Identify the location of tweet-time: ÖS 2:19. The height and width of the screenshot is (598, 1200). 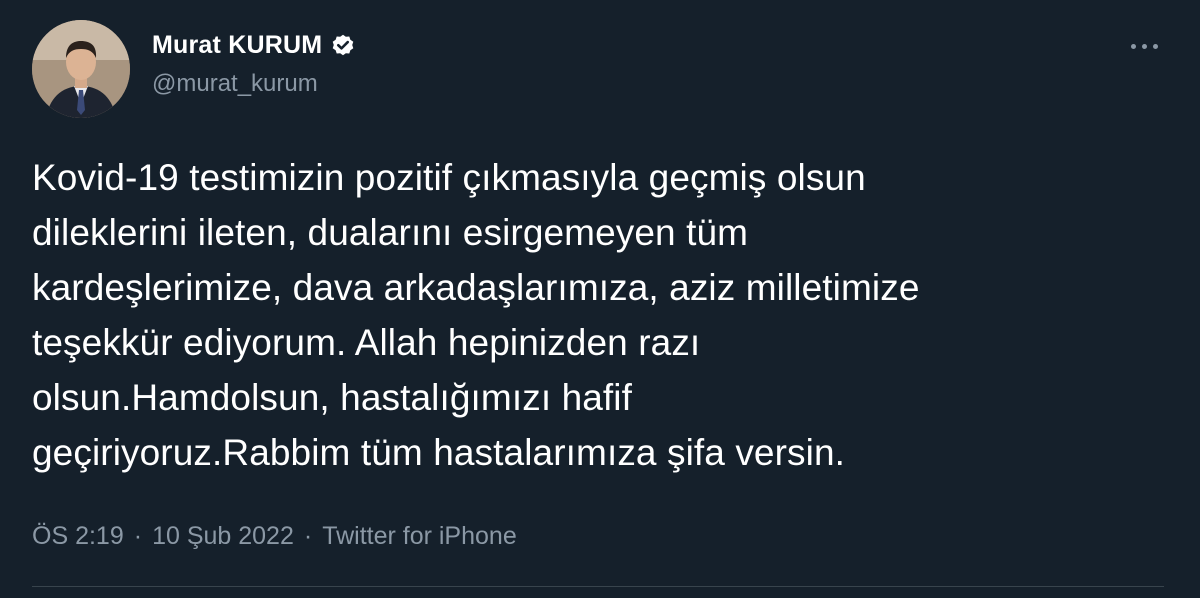
(78, 536).